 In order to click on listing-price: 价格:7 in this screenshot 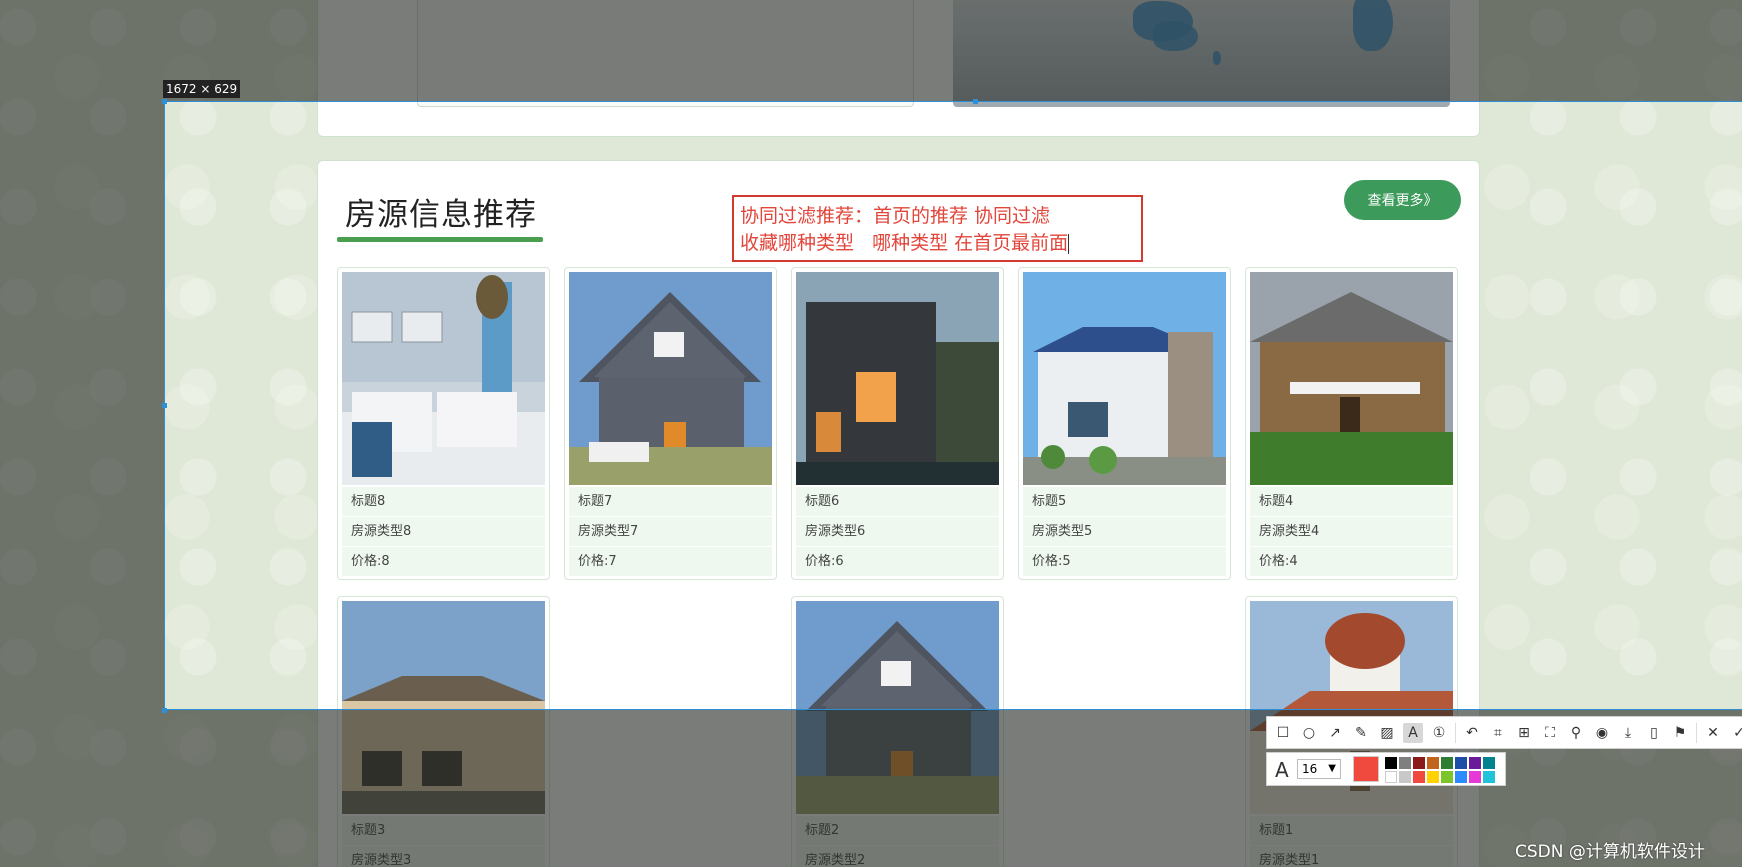, I will do `click(670, 562)`.